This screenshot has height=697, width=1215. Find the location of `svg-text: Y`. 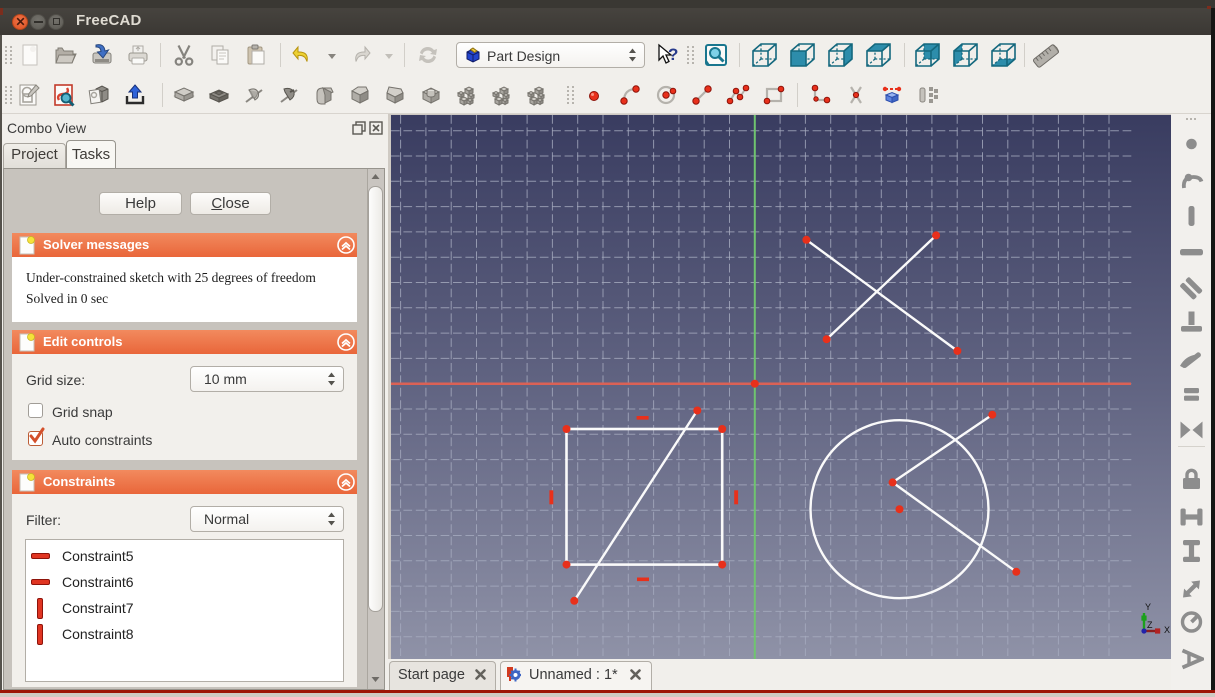

svg-text: Y is located at coordinates (1148, 607).